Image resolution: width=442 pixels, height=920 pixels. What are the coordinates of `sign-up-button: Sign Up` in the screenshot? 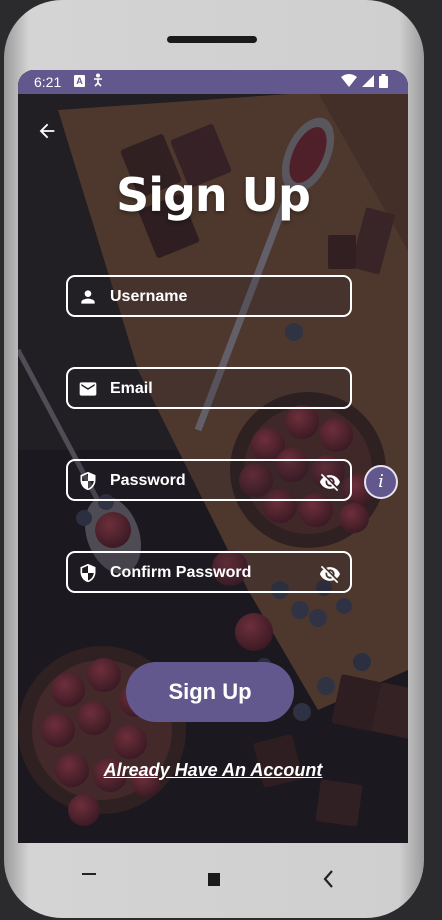 It's located at (210, 692).